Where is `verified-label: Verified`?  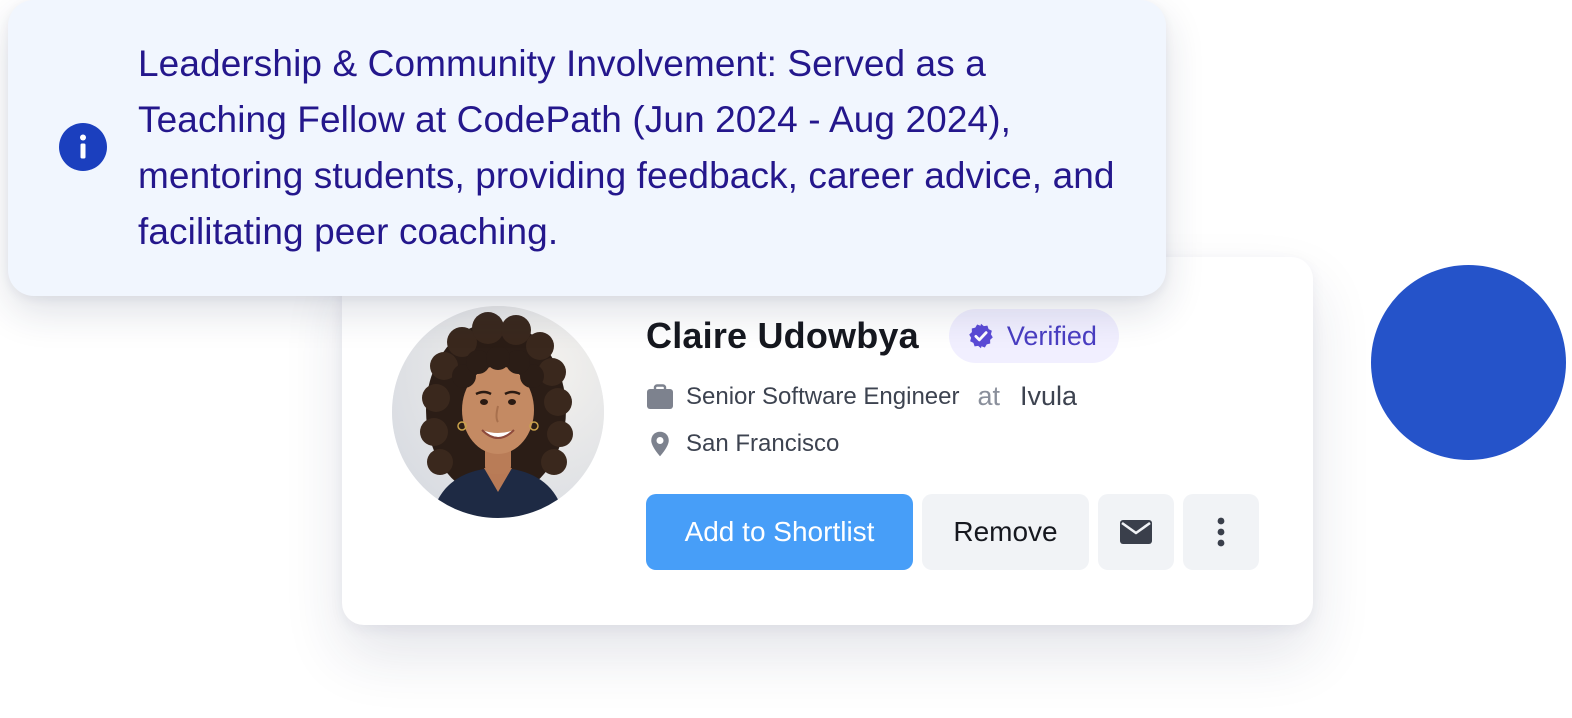 verified-label: Verified is located at coordinates (1051, 335).